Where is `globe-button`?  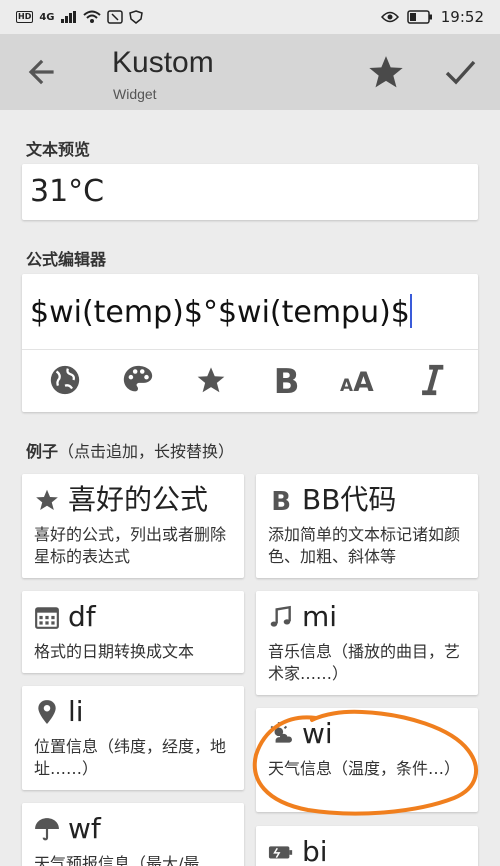
globe-button is located at coordinates (65, 380).